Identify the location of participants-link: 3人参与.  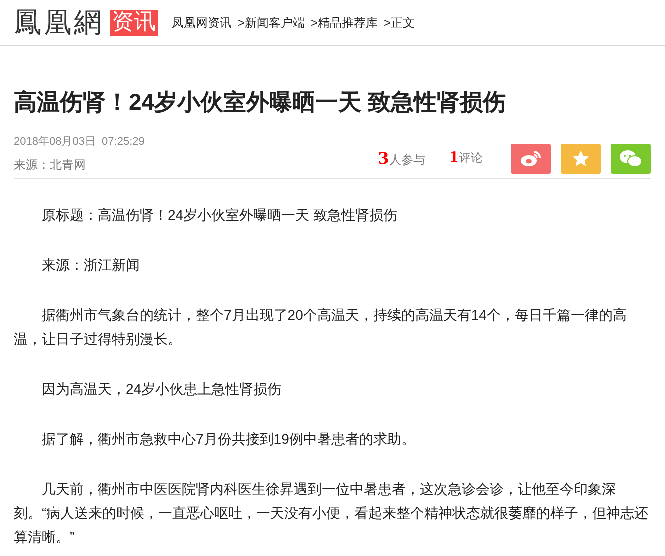
(402, 158).